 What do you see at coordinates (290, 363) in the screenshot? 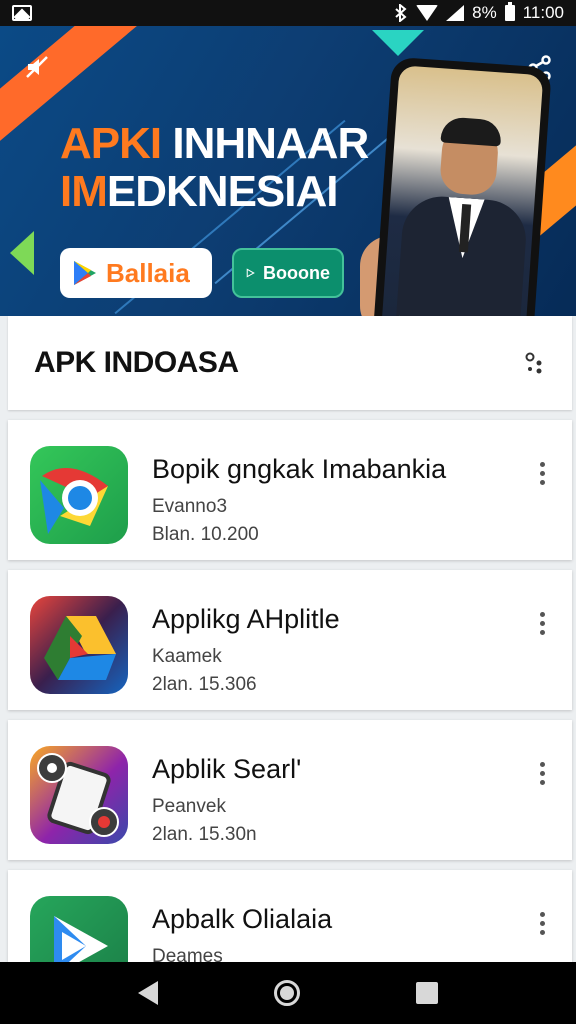
I see `section-header: APK INDOASA` at bounding box center [290, 363].